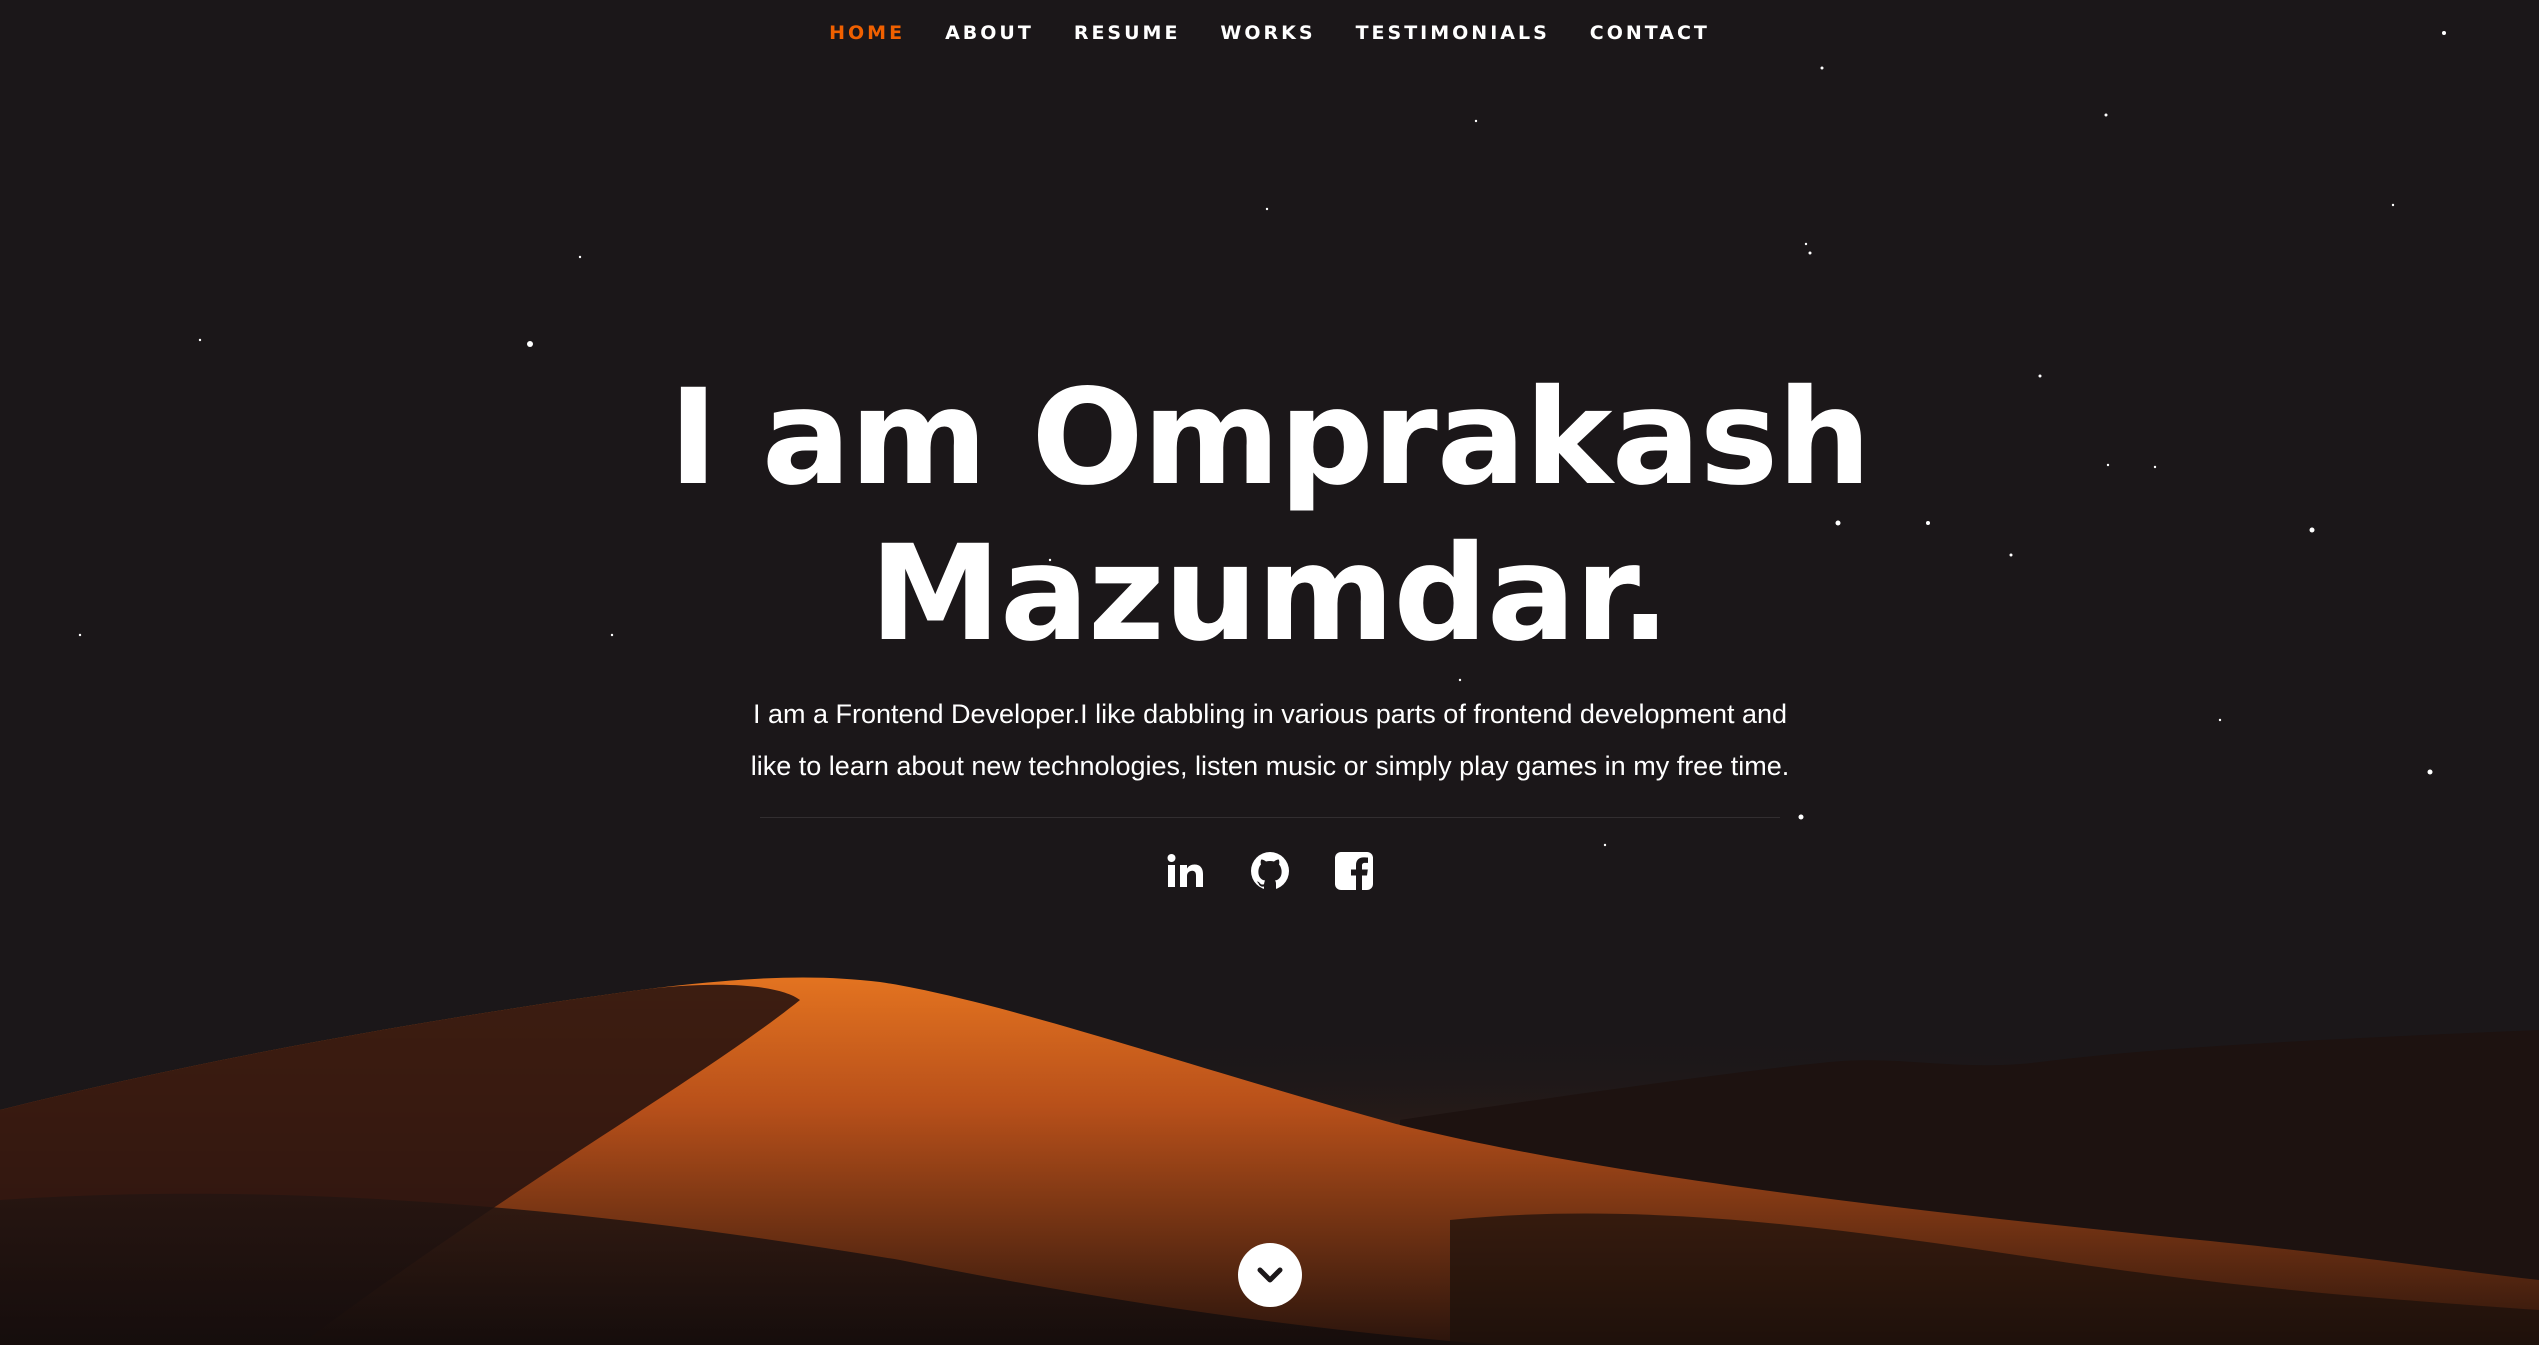 This screenshot has height=1345, width=2539. I want to click on social-links, so click(1269, 871).